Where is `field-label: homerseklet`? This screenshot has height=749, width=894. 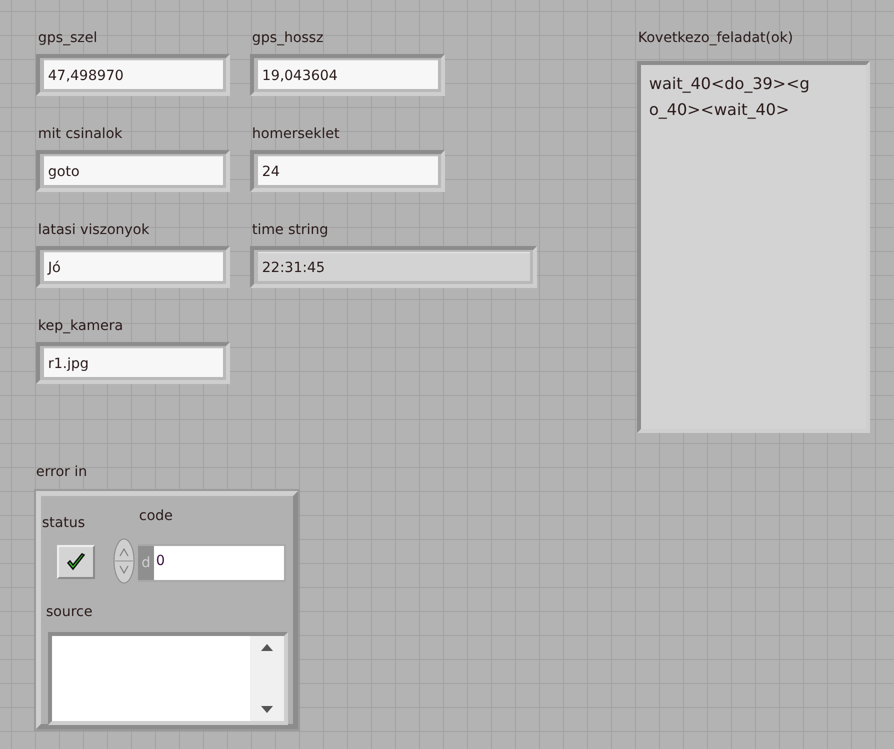 field-label: homerseklet is located at coordinates (295, 134).